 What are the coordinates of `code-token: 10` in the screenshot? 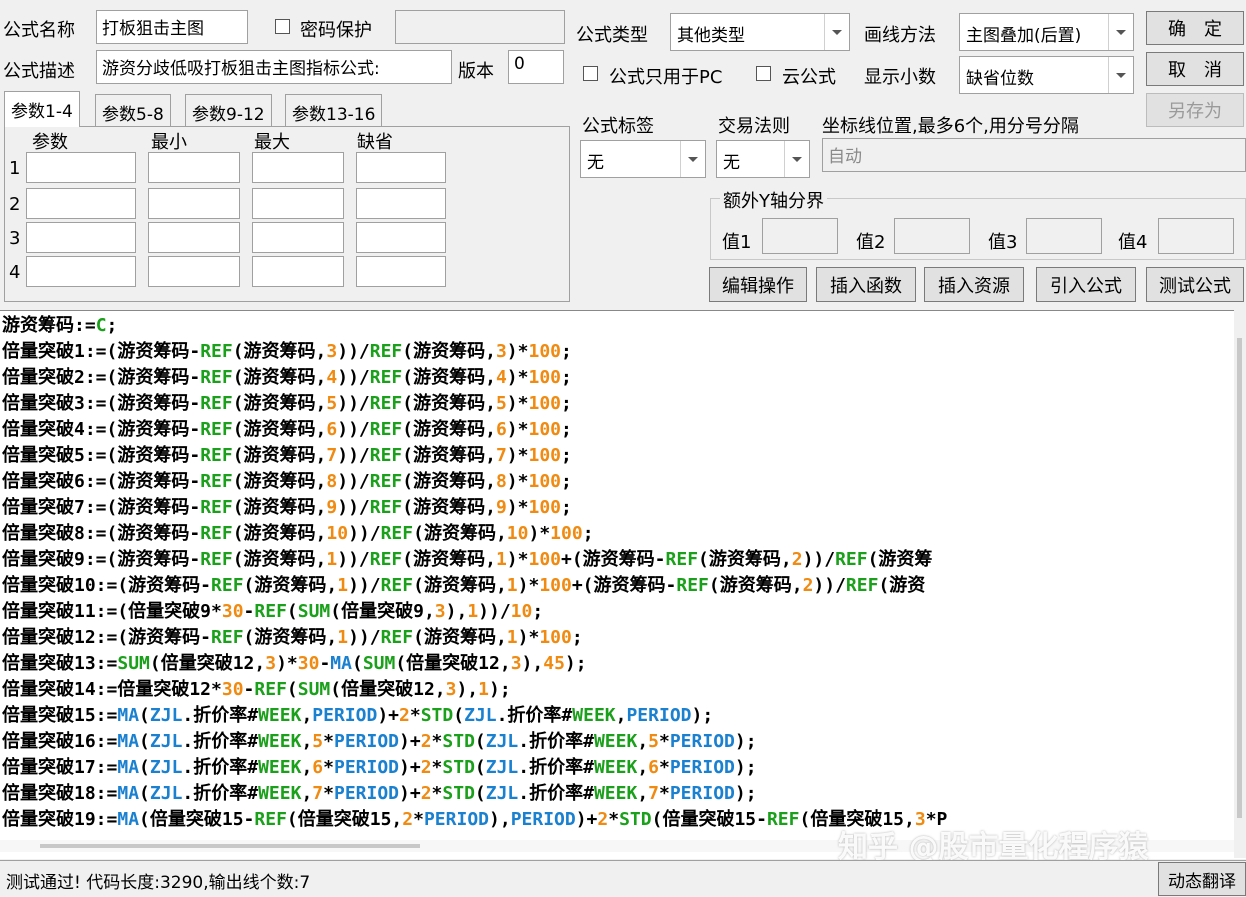 It's located at (521, 611).